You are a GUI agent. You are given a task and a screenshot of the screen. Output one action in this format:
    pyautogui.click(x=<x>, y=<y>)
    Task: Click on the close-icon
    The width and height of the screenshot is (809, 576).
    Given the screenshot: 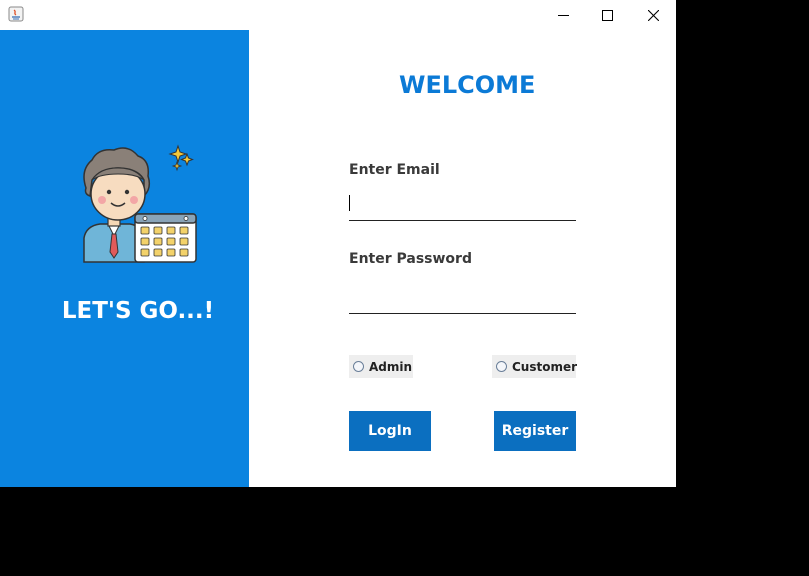 What is the action you would take?
    pyautogui.click(x=653, y=15)
    